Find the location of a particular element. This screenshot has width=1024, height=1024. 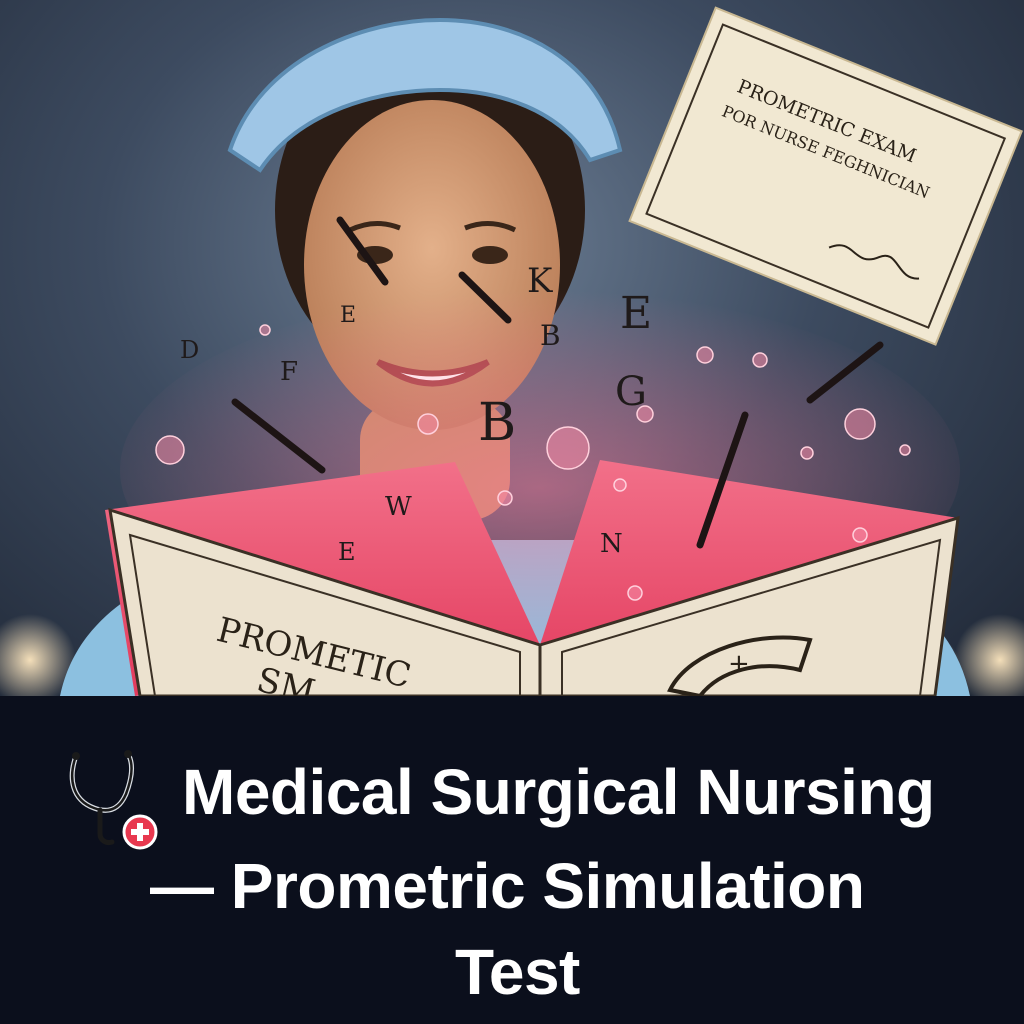

floating-letter: N is located at coordinates (611, 544).